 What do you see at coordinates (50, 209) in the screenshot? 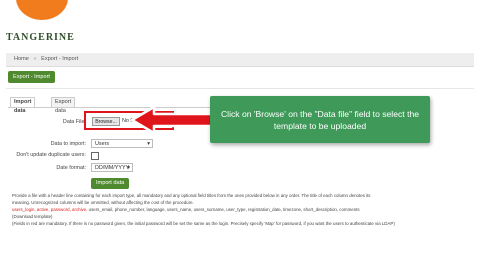
I see `required-fields: users_login, active, password, archive,` at bounding box center [50, 209].